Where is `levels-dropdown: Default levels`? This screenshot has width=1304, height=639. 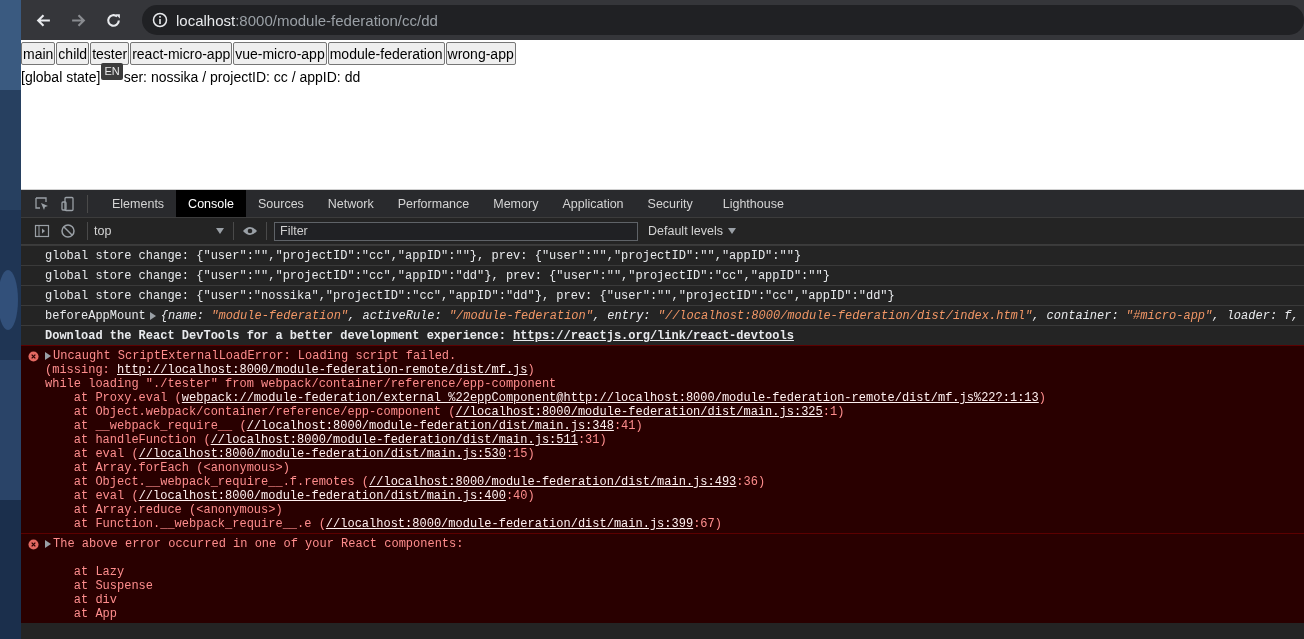
levels-dropdown: Default levels is located at coordinates (692, 231).